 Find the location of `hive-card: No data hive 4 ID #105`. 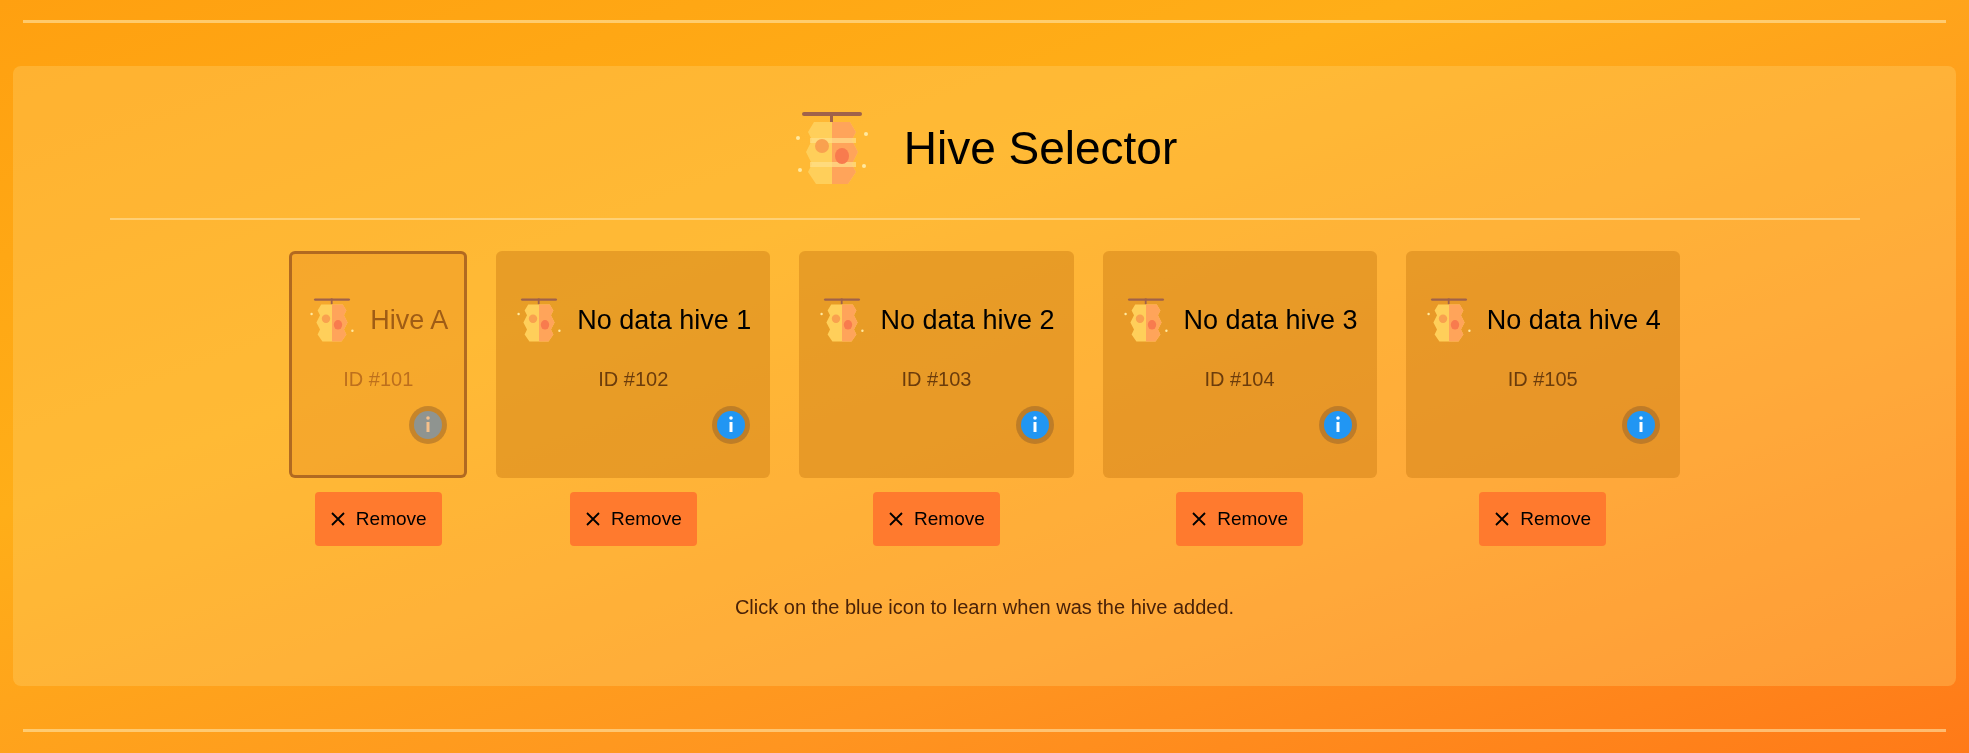

hive-card: No data hive 4 ID #105 is located at coordinates (1542, 364).